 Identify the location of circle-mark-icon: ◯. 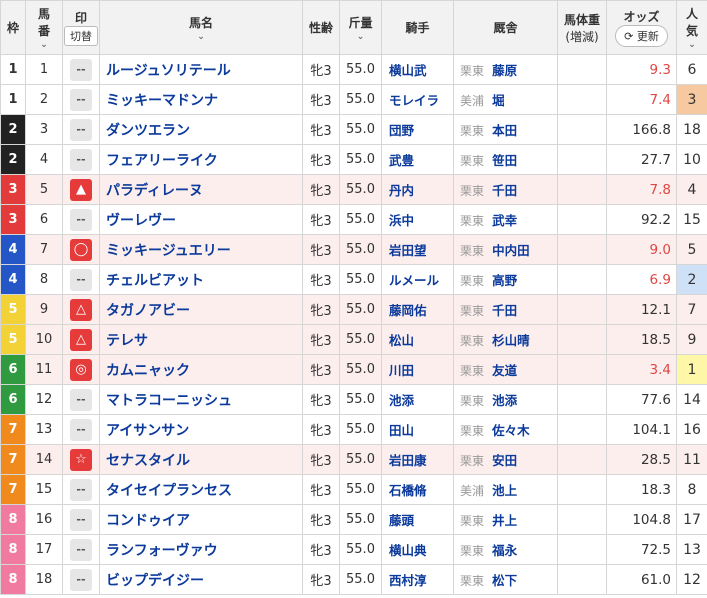
(81, 249).